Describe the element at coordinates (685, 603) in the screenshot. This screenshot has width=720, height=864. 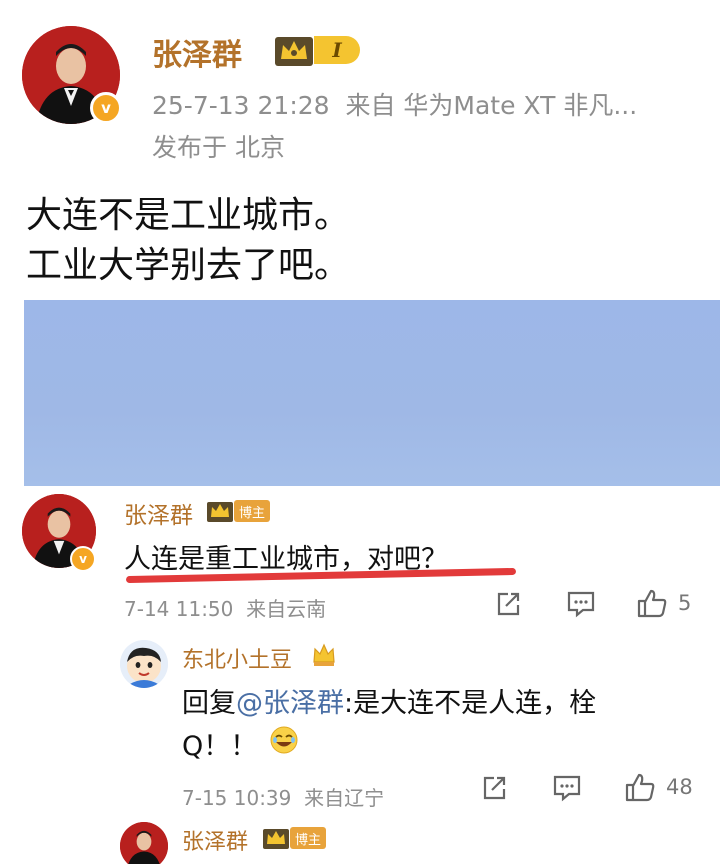
I see `like-count: 5` at that location.